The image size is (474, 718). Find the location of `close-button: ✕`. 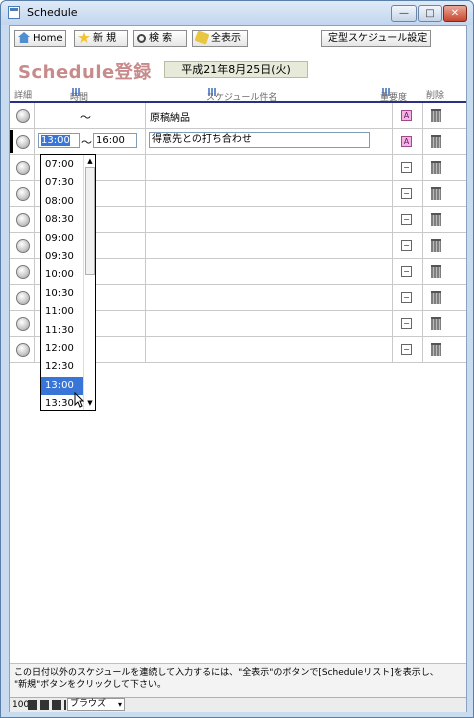

close-button: ✕ is located at coordinates (455, 13).